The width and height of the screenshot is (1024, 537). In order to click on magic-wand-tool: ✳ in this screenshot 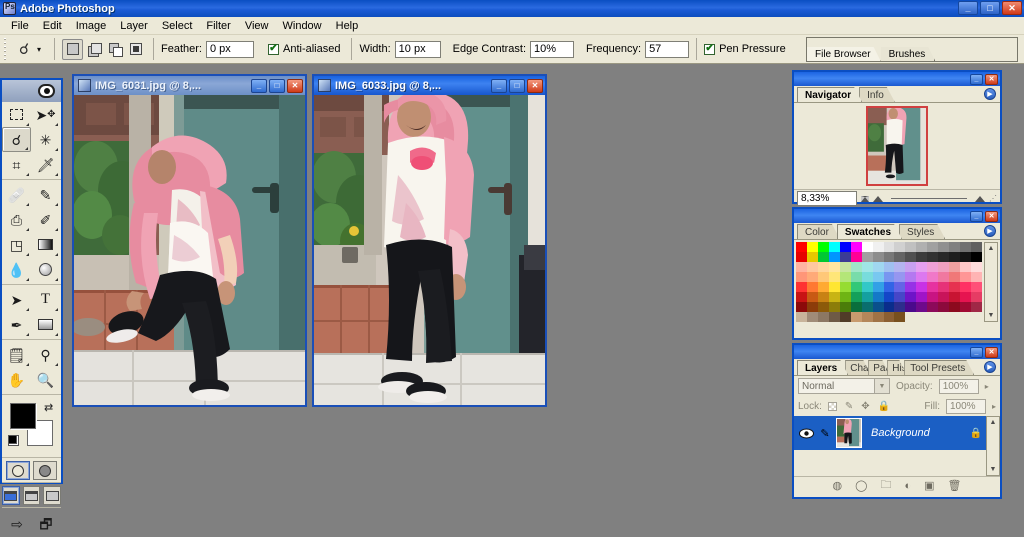, I will do `click(45, 139)`.